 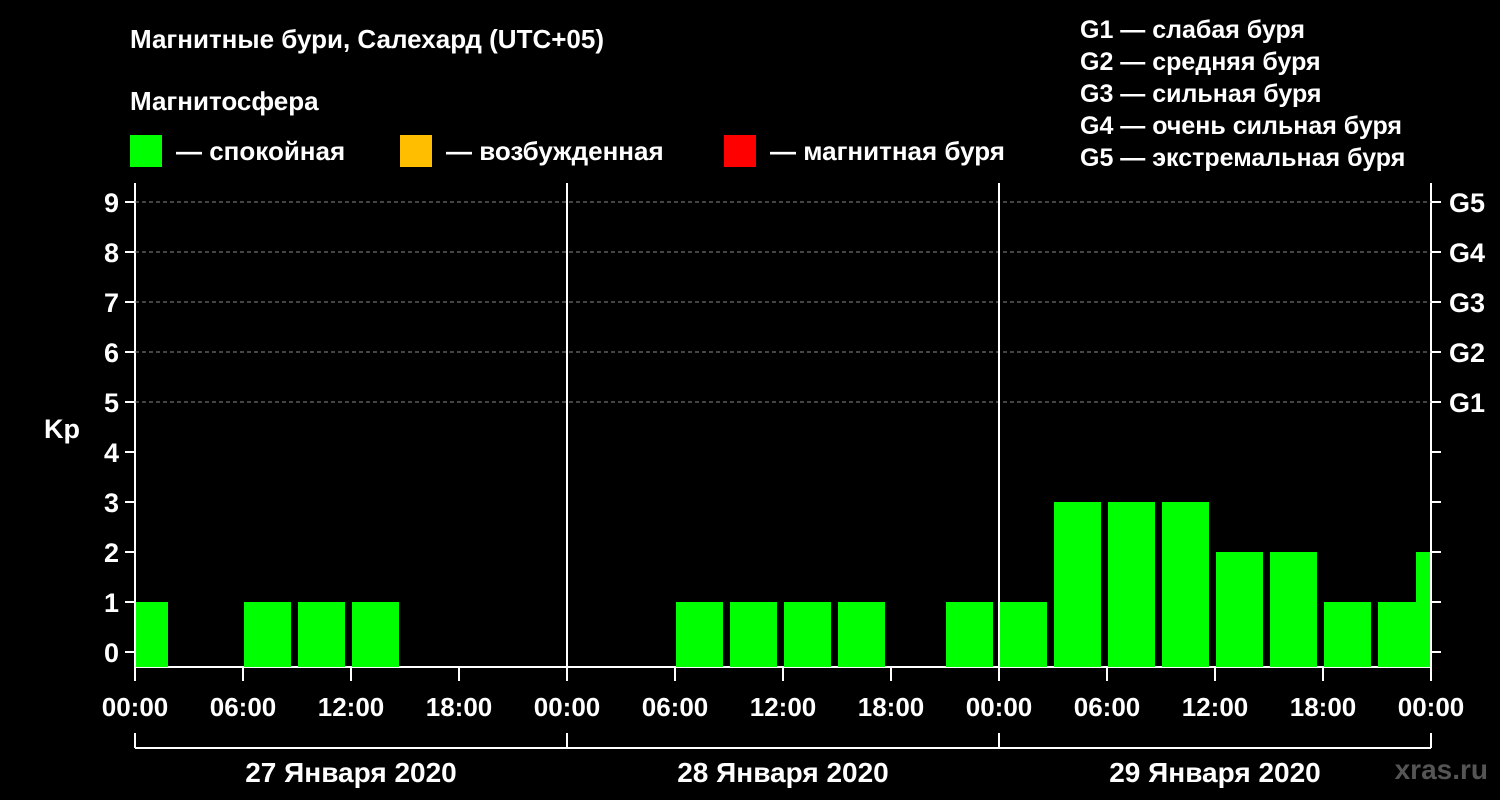 What do you see at coordinates (351, 772) in the screenshot?
I see `day-label: 27 Января 2020` at bounding box center [351, 772].